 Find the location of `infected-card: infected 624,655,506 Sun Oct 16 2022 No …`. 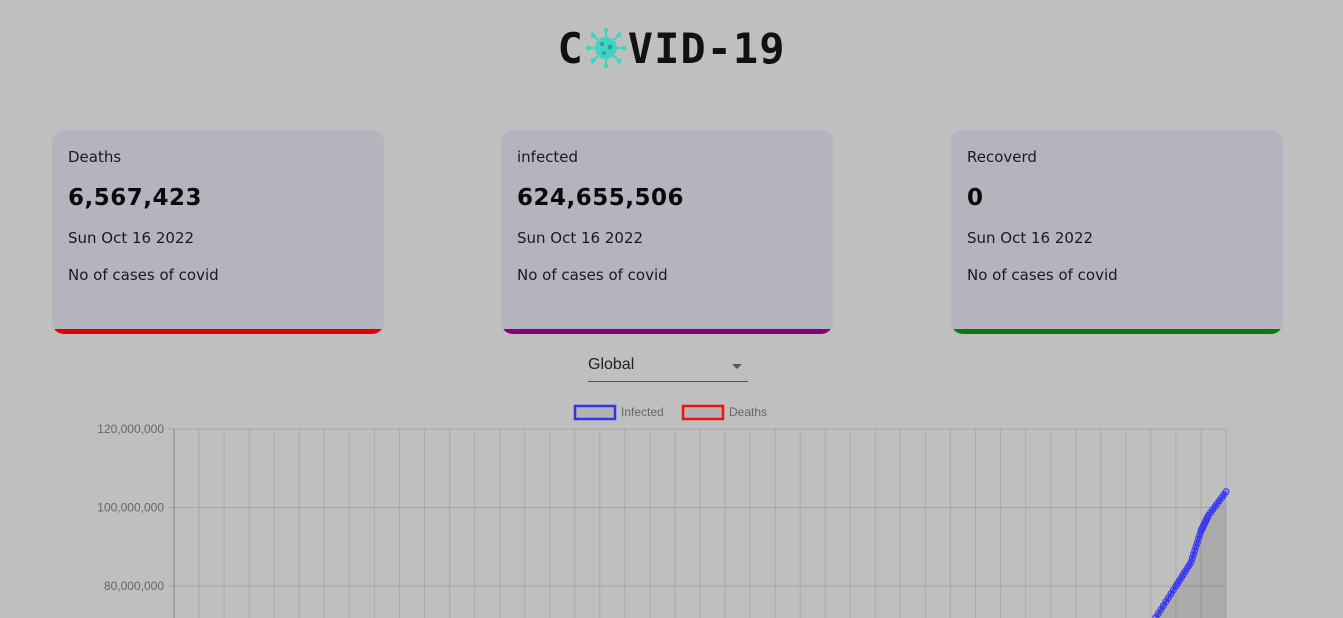

infected-card: infected 624,655,506 Sun Oct 16 2022 No … is located at coordinates (667, 232).